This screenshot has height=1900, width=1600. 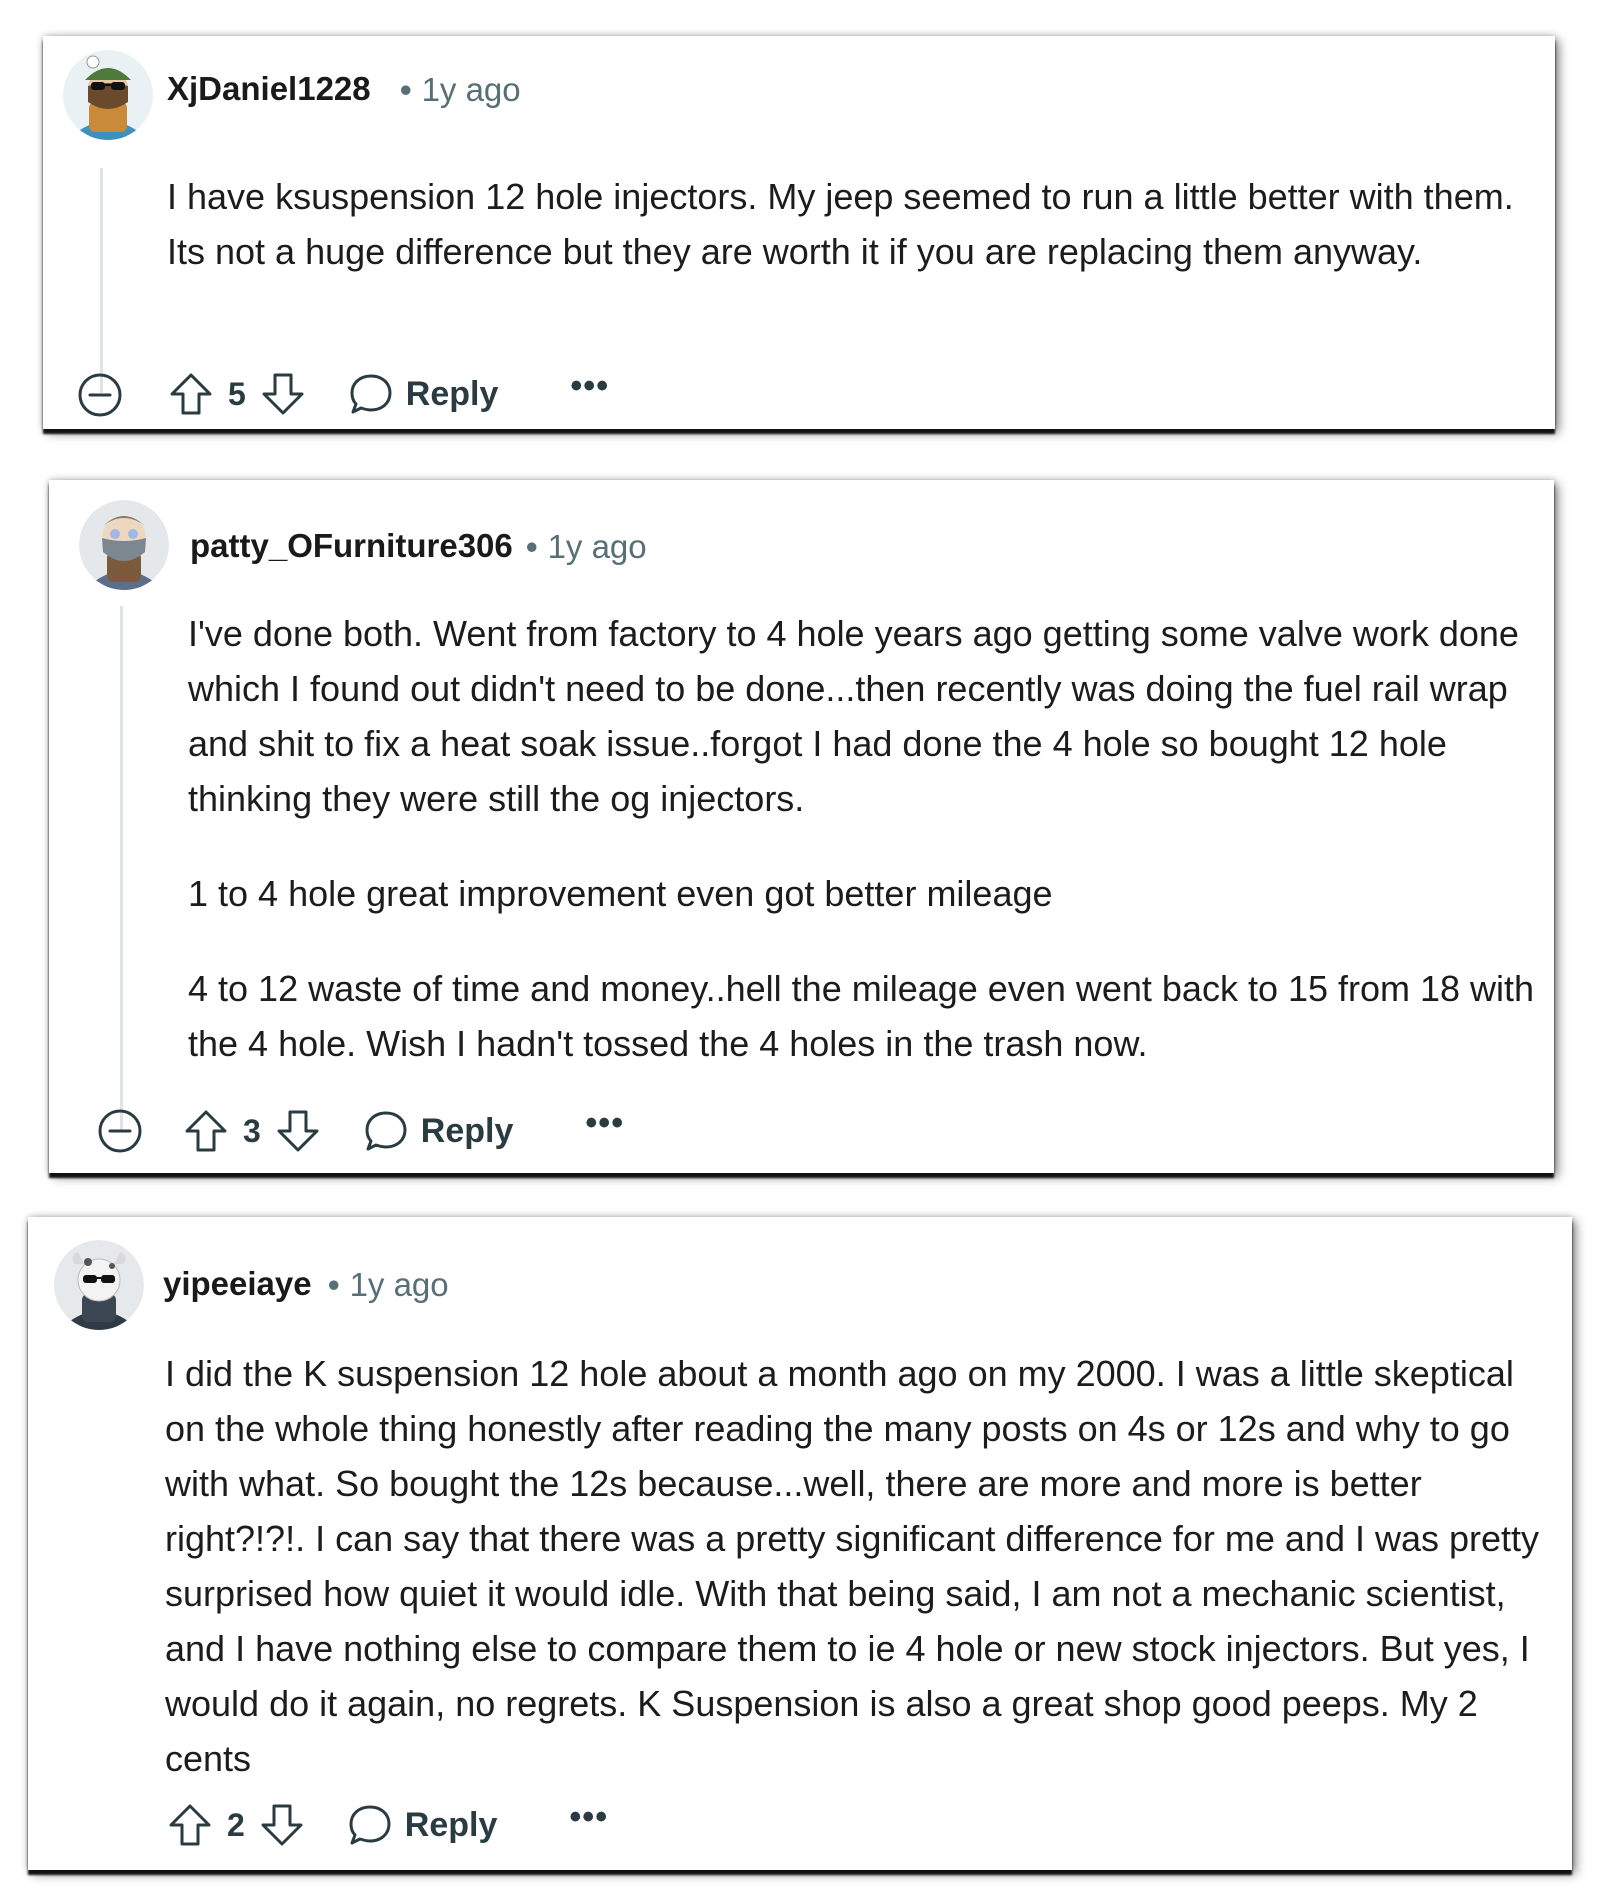 I want to click on snoo-avatar-beanie-sunglasses-icon, so click(x=108, y=95).